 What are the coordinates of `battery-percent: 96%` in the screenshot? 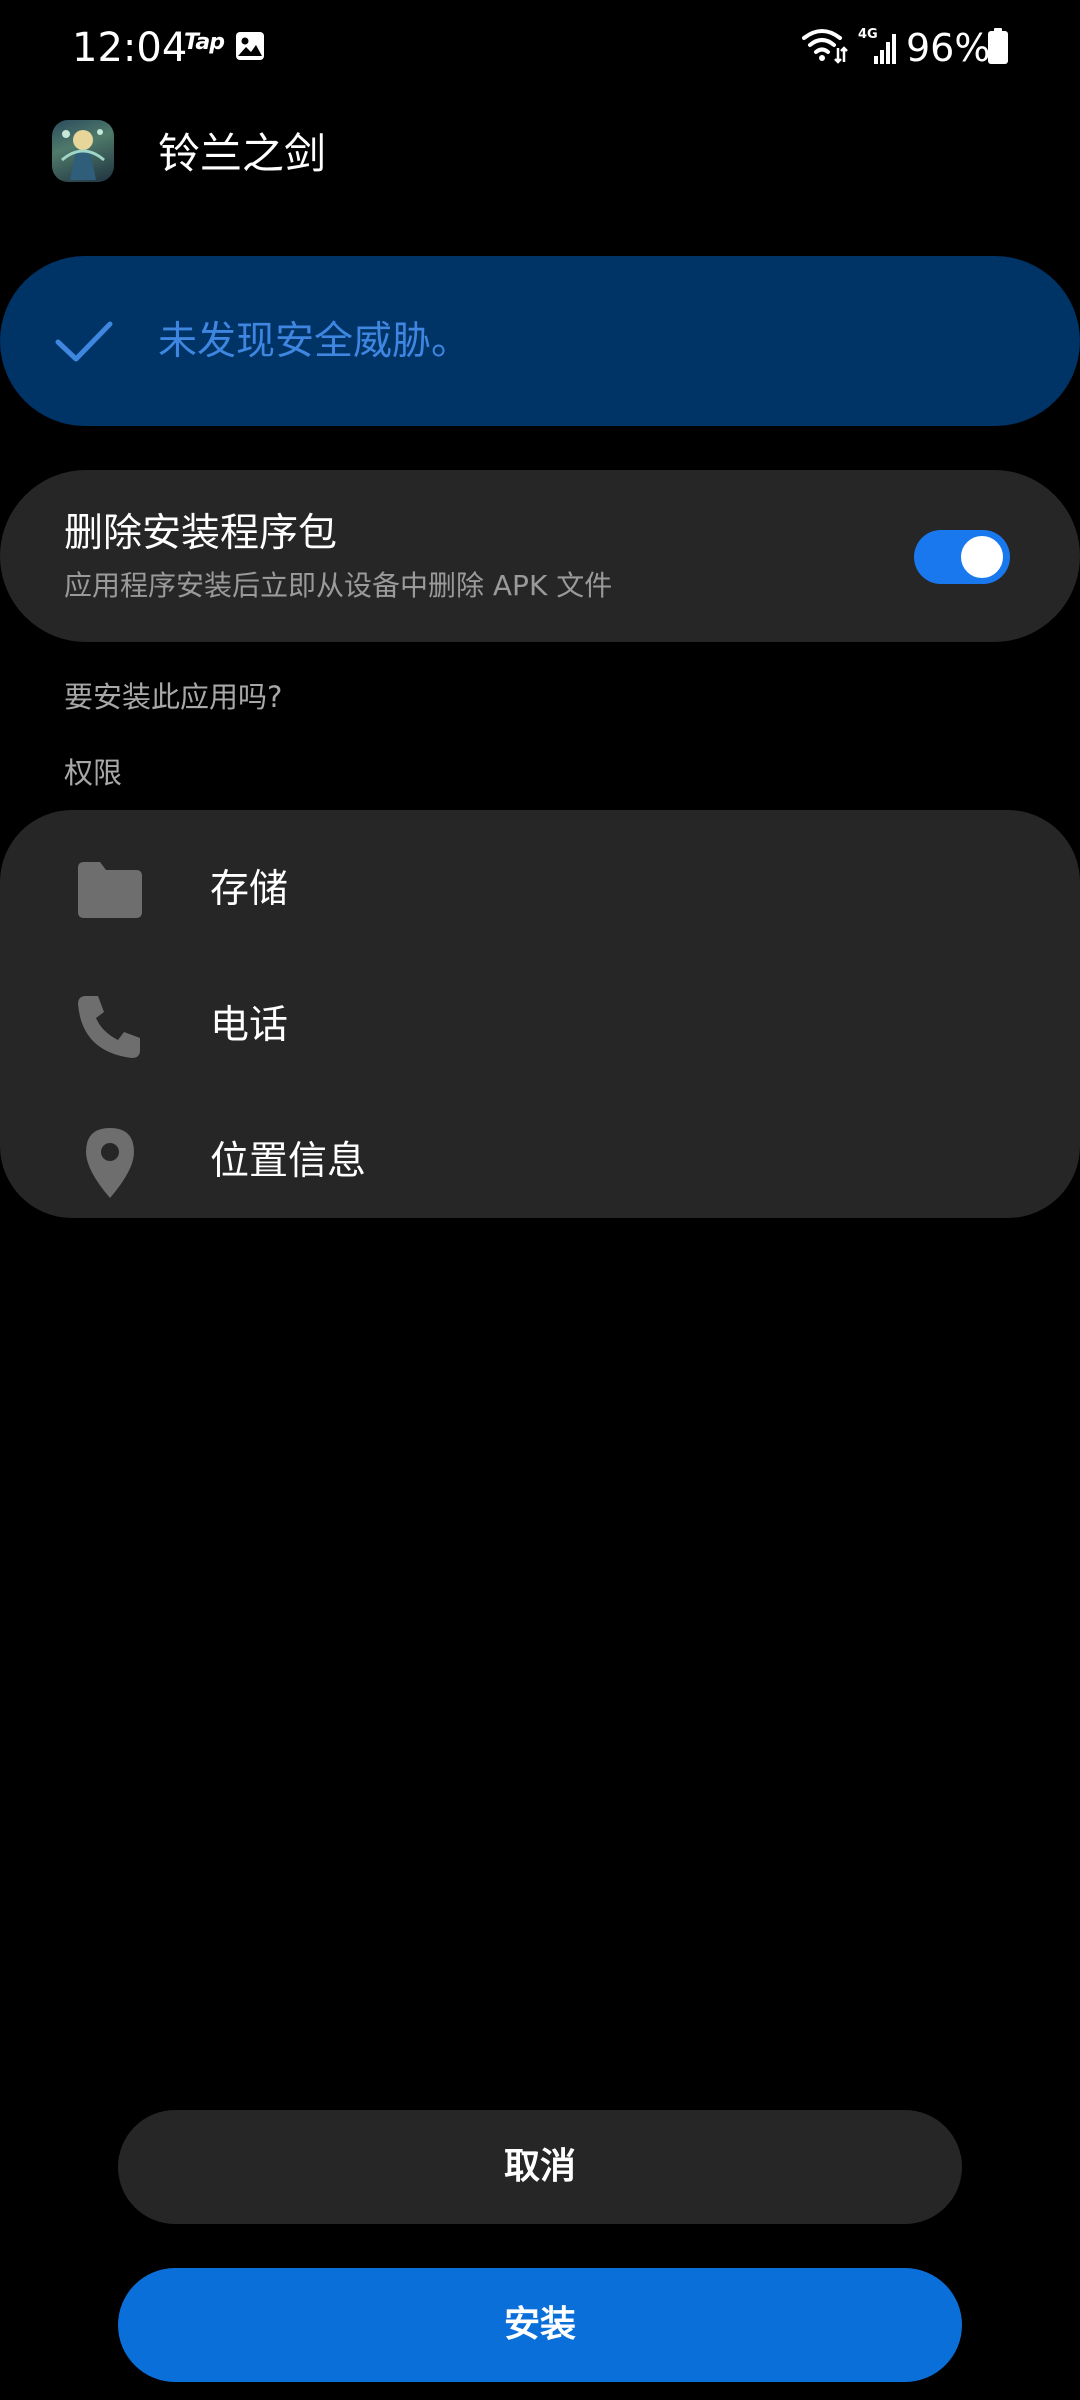 It's located at (948, 48).